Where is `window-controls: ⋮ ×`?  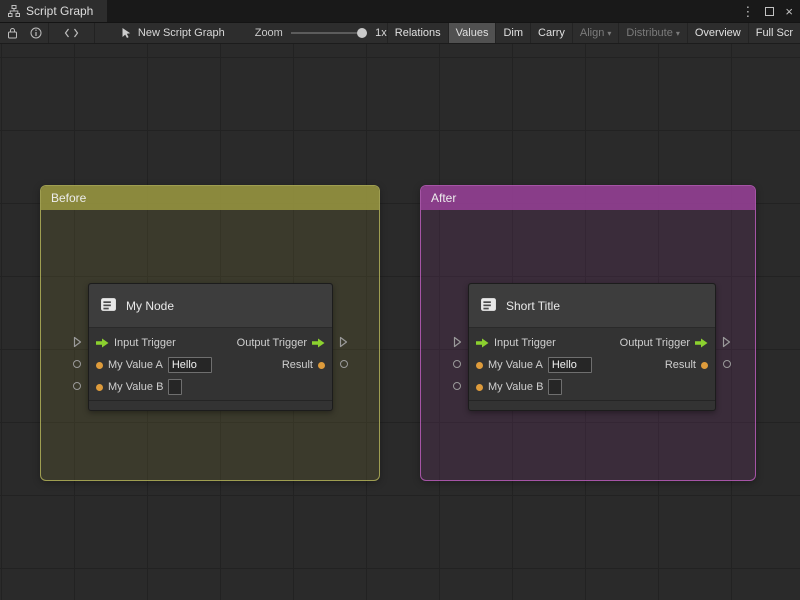 window-controls: ⋮ × is located at coordinates (767, 11).